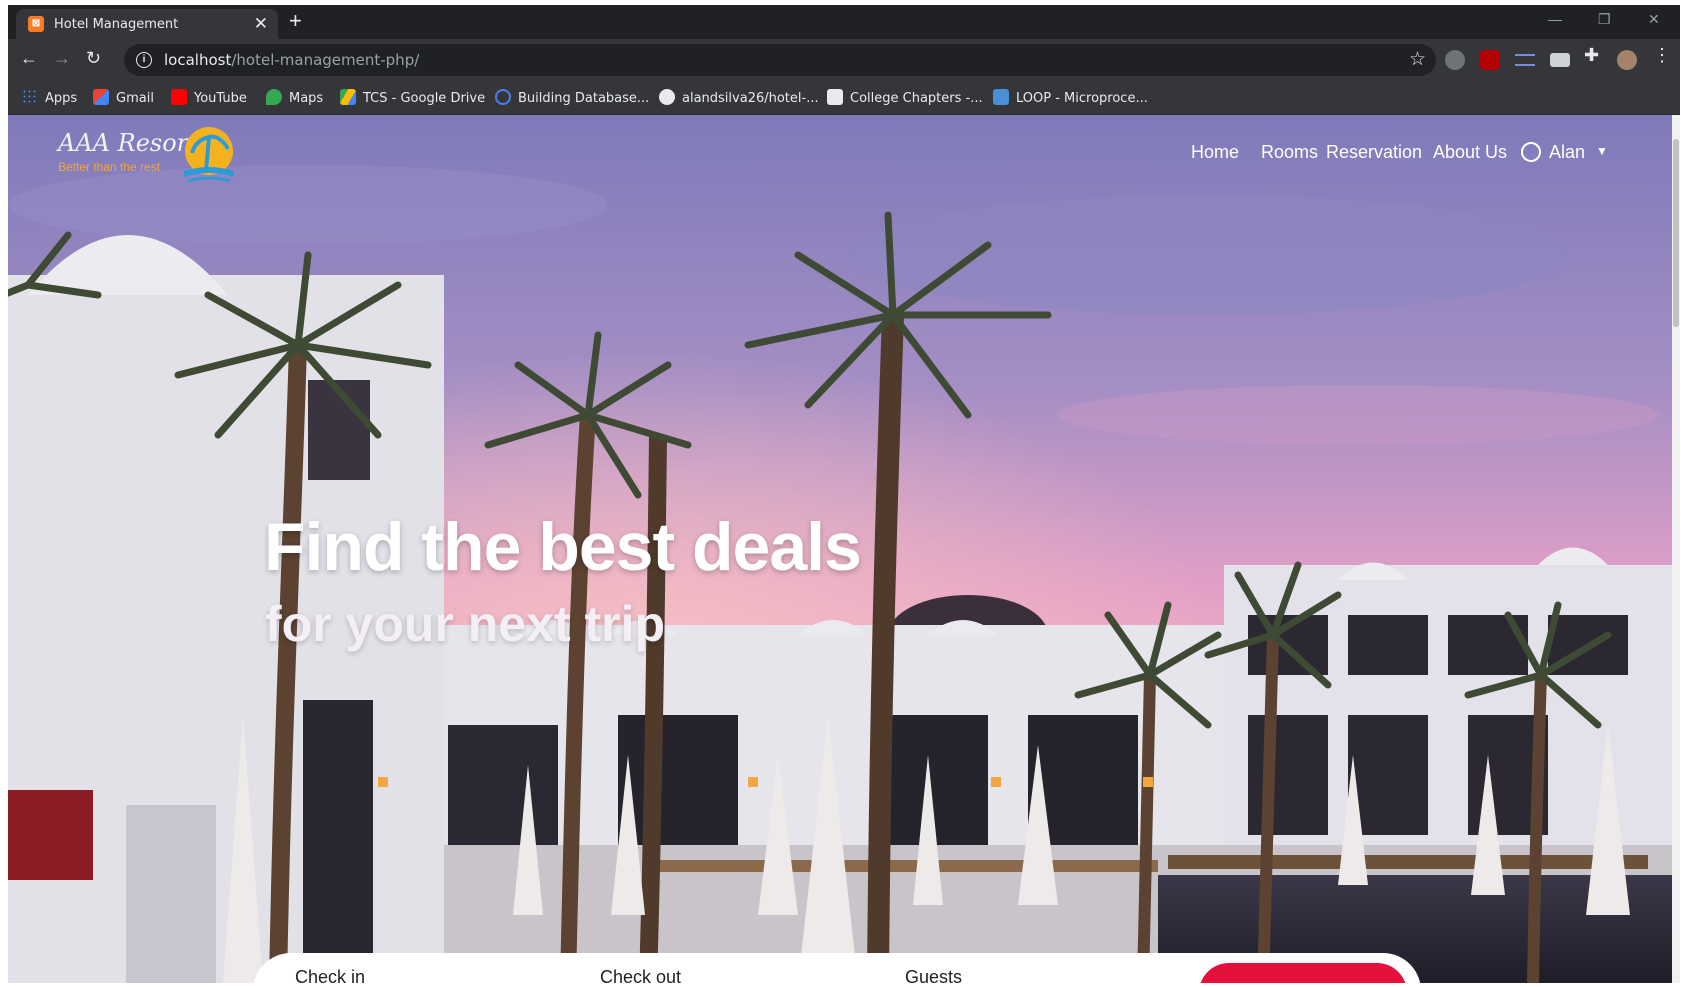 The height and width of the screenshot is (987, 1681). Describe the element at coordinates (295, 21) in the screenshot. I see `new-tab-icon: +` at that location.